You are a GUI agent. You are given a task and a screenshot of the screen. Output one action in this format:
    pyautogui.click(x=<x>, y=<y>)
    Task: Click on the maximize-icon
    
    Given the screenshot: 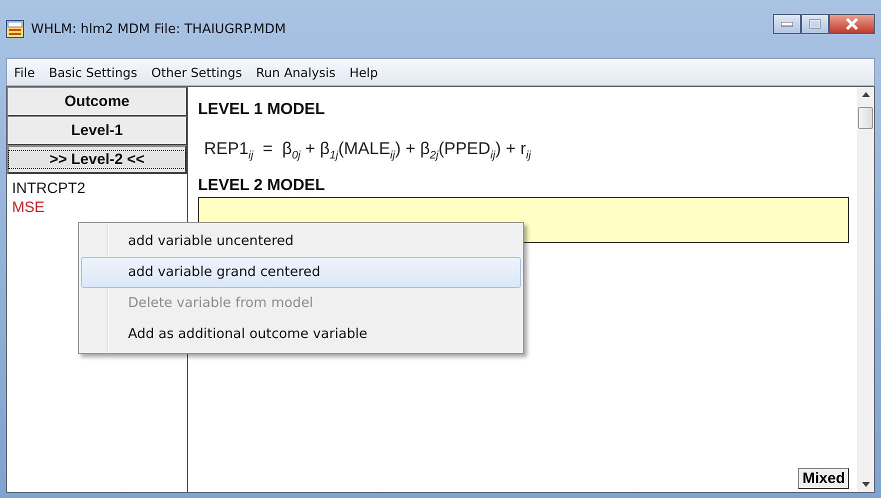 What is the action you would take?
    pyautogui.click(x=815, y=24)
    